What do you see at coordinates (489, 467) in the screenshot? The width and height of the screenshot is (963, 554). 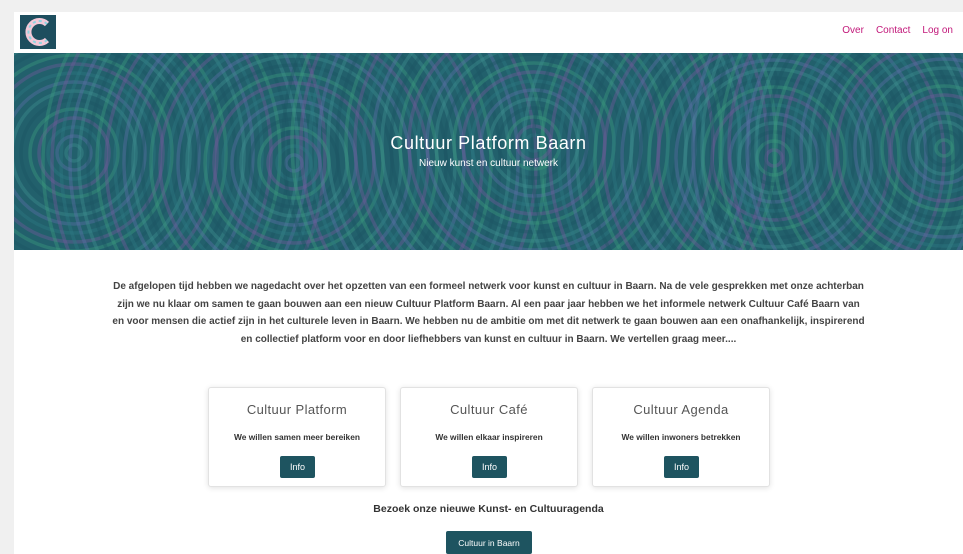 I see `info-button-cafe: Info` at bounding box center [489, 467].